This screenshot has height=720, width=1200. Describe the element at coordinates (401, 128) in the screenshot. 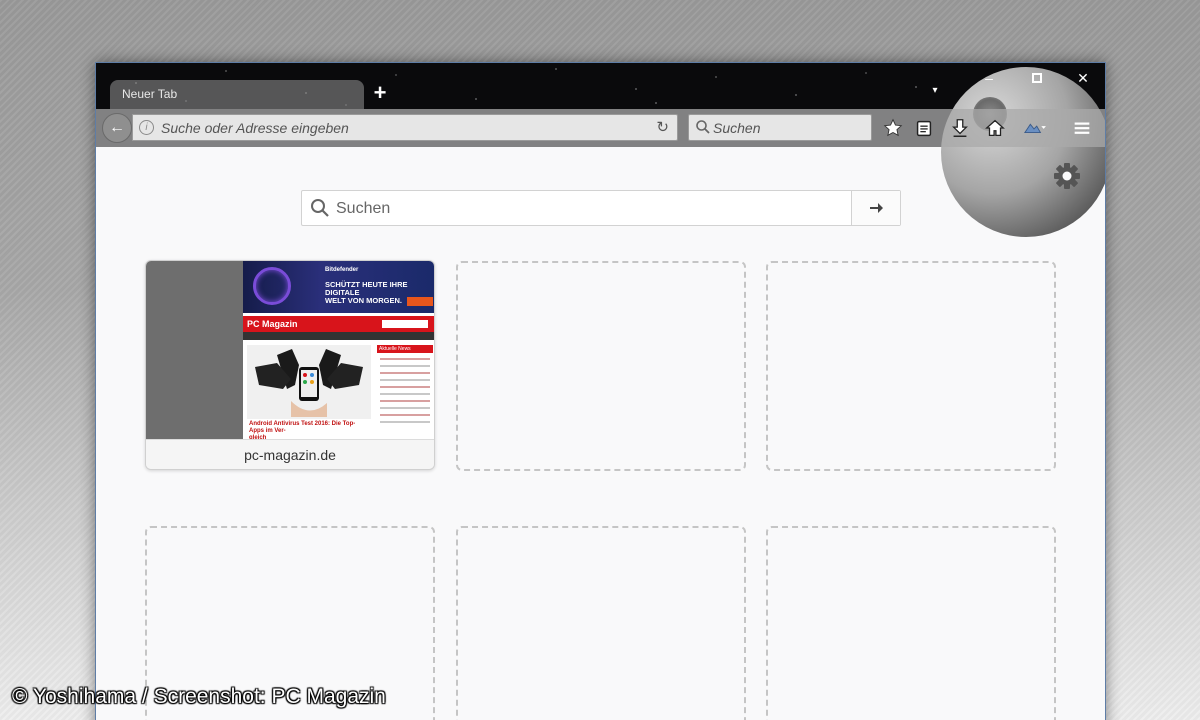

I see `url-input` at that location.